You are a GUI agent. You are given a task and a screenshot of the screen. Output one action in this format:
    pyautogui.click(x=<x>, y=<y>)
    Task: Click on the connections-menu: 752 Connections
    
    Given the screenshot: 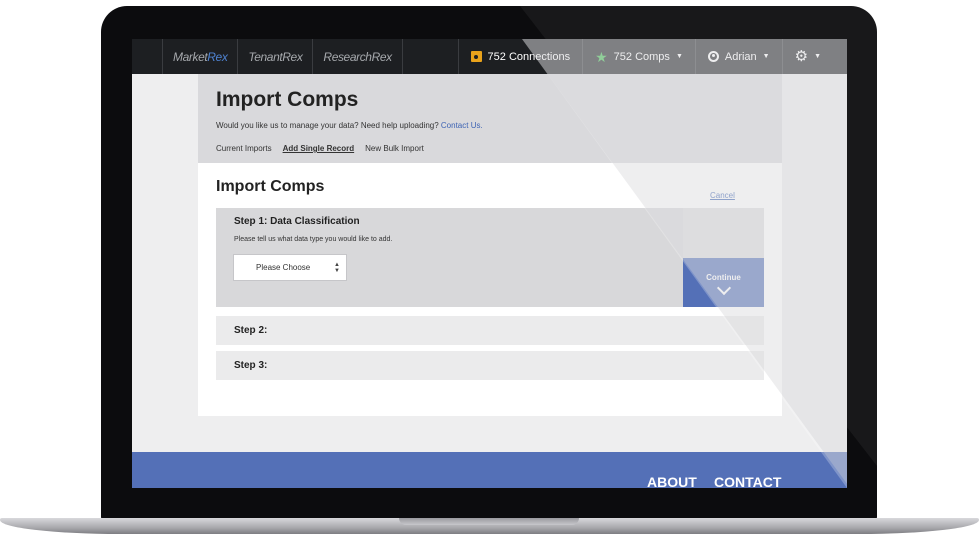 What is the action you would take?
    pyautogui.click(x=520, y=56)
    